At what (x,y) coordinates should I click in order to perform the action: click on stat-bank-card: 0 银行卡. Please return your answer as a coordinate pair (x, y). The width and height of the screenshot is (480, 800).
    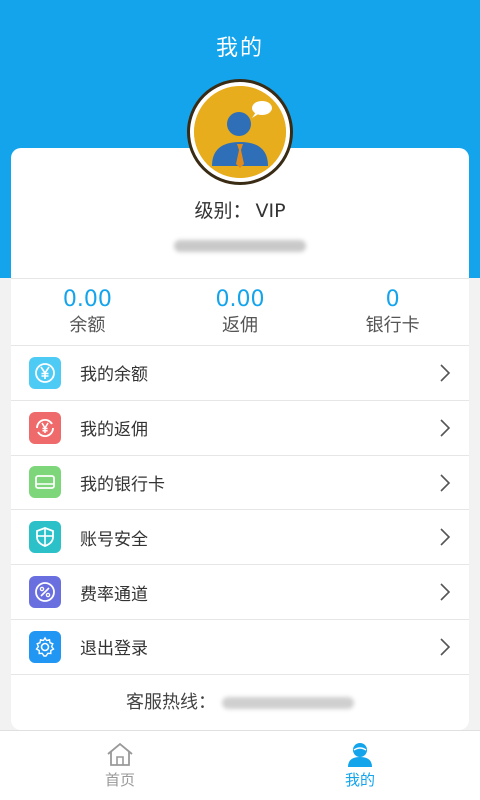
    Looking at the image, I should click on (392, 312).